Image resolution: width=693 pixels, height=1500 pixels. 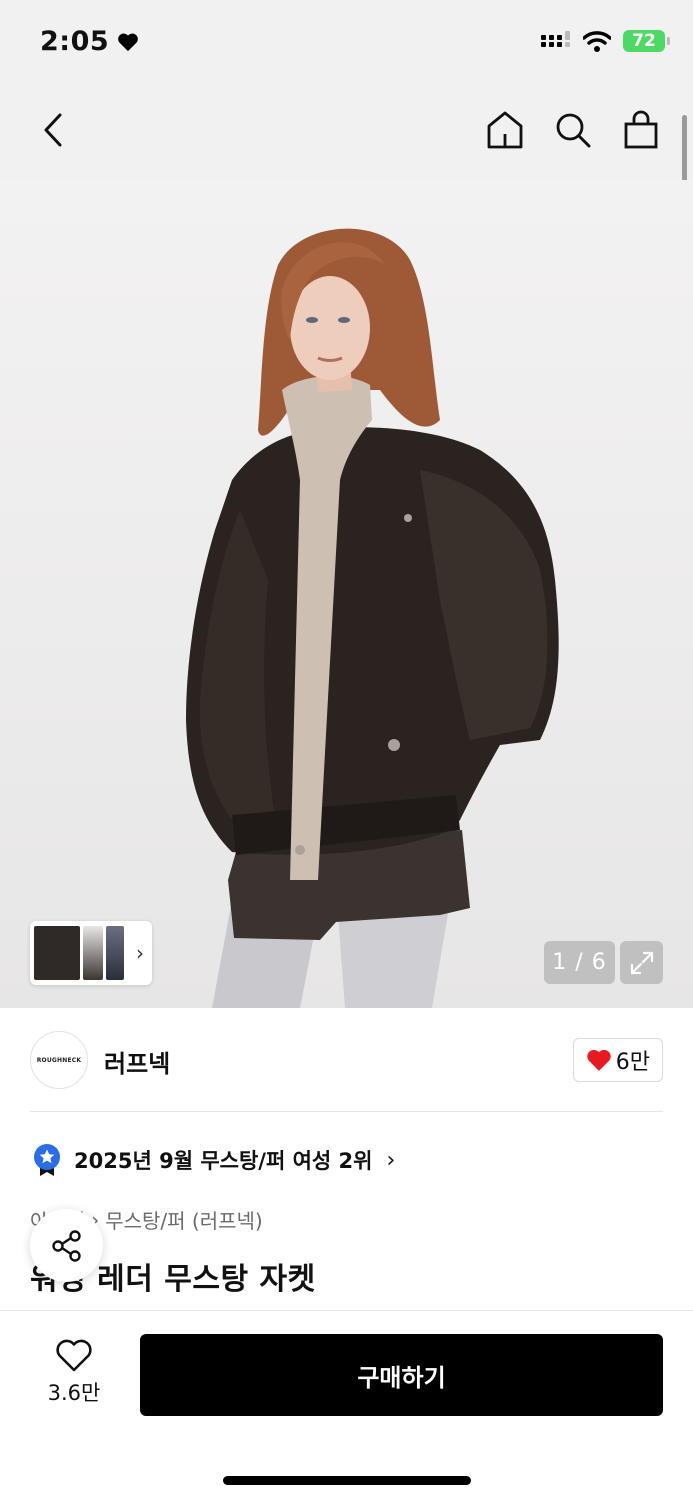 I want to click on nav-bar, so click(x=346, y=132).